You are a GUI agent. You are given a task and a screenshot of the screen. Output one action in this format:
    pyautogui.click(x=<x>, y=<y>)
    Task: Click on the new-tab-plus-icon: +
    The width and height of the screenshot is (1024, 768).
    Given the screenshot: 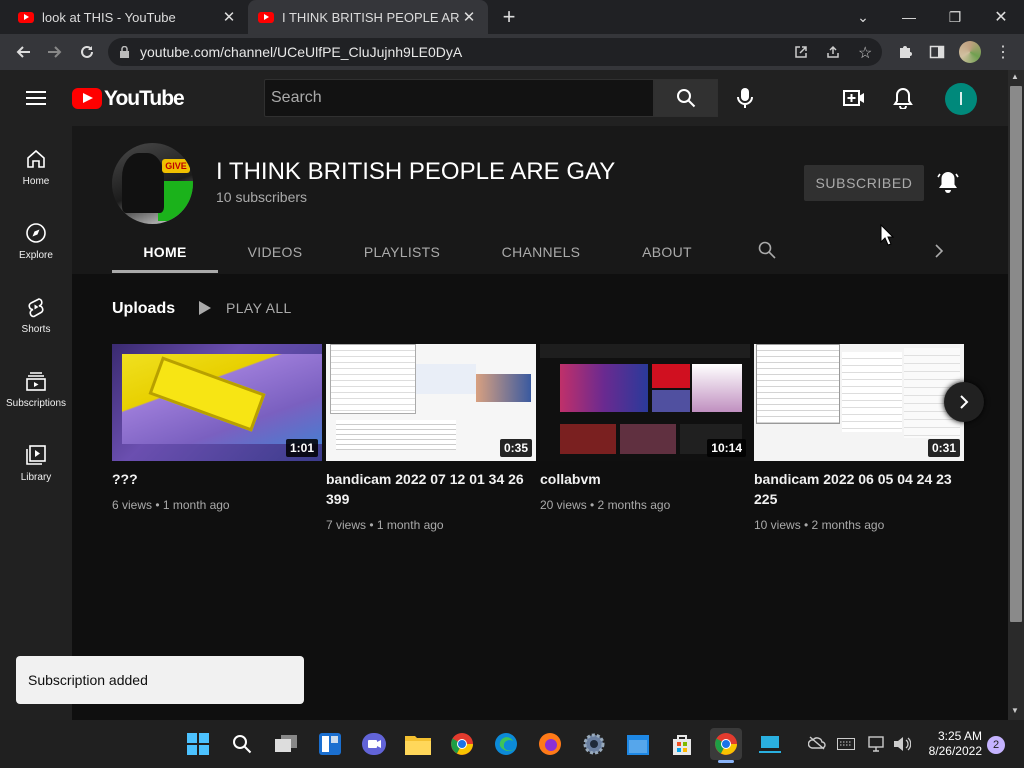 What is the action you would take?
    pyautogui.click(x=509, y=17)
    